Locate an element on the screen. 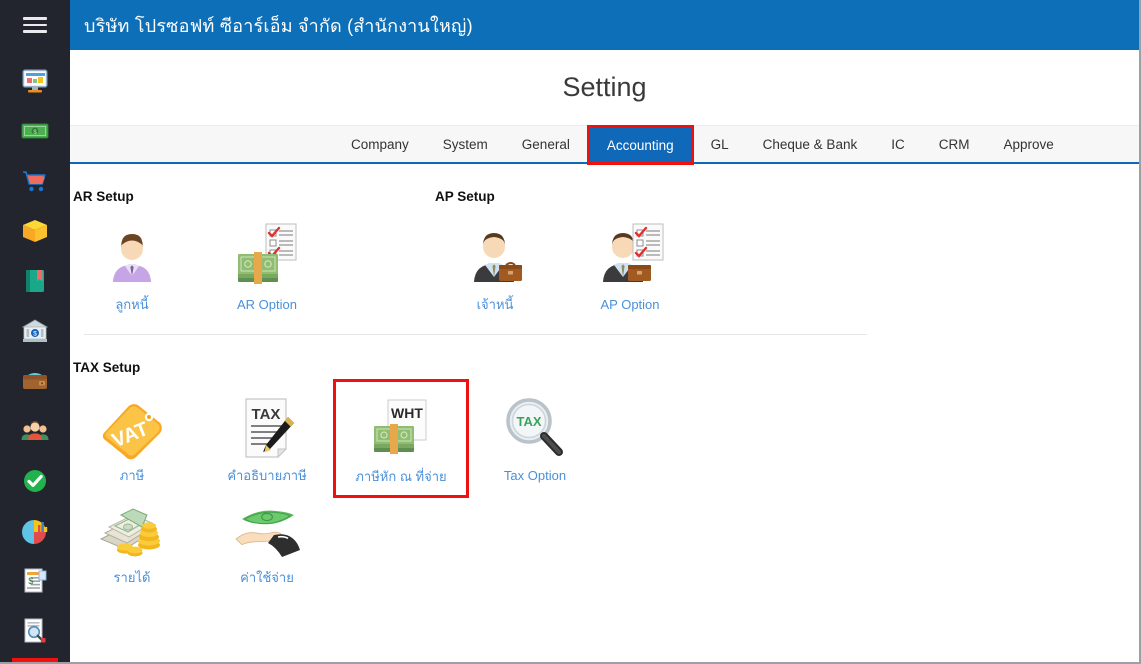  tab-ic: IC is located at coordinates (898, 144).